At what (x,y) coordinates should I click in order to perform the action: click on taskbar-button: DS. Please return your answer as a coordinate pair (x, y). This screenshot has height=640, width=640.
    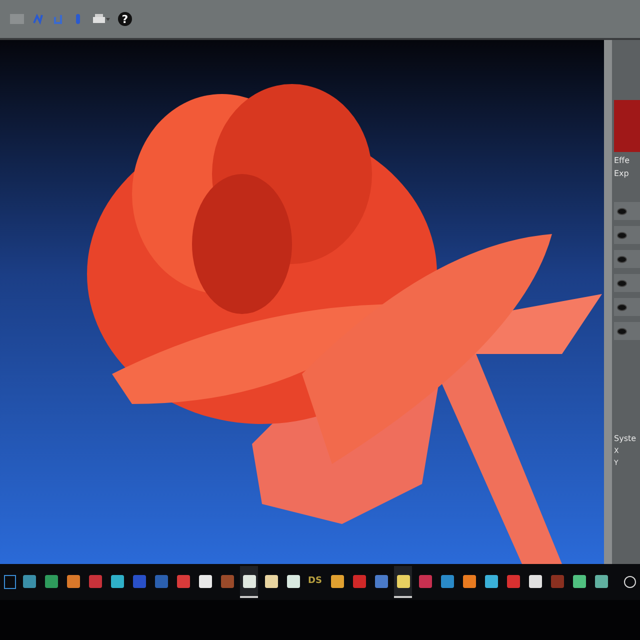
    Looking at the image, I should click on (315, 582).